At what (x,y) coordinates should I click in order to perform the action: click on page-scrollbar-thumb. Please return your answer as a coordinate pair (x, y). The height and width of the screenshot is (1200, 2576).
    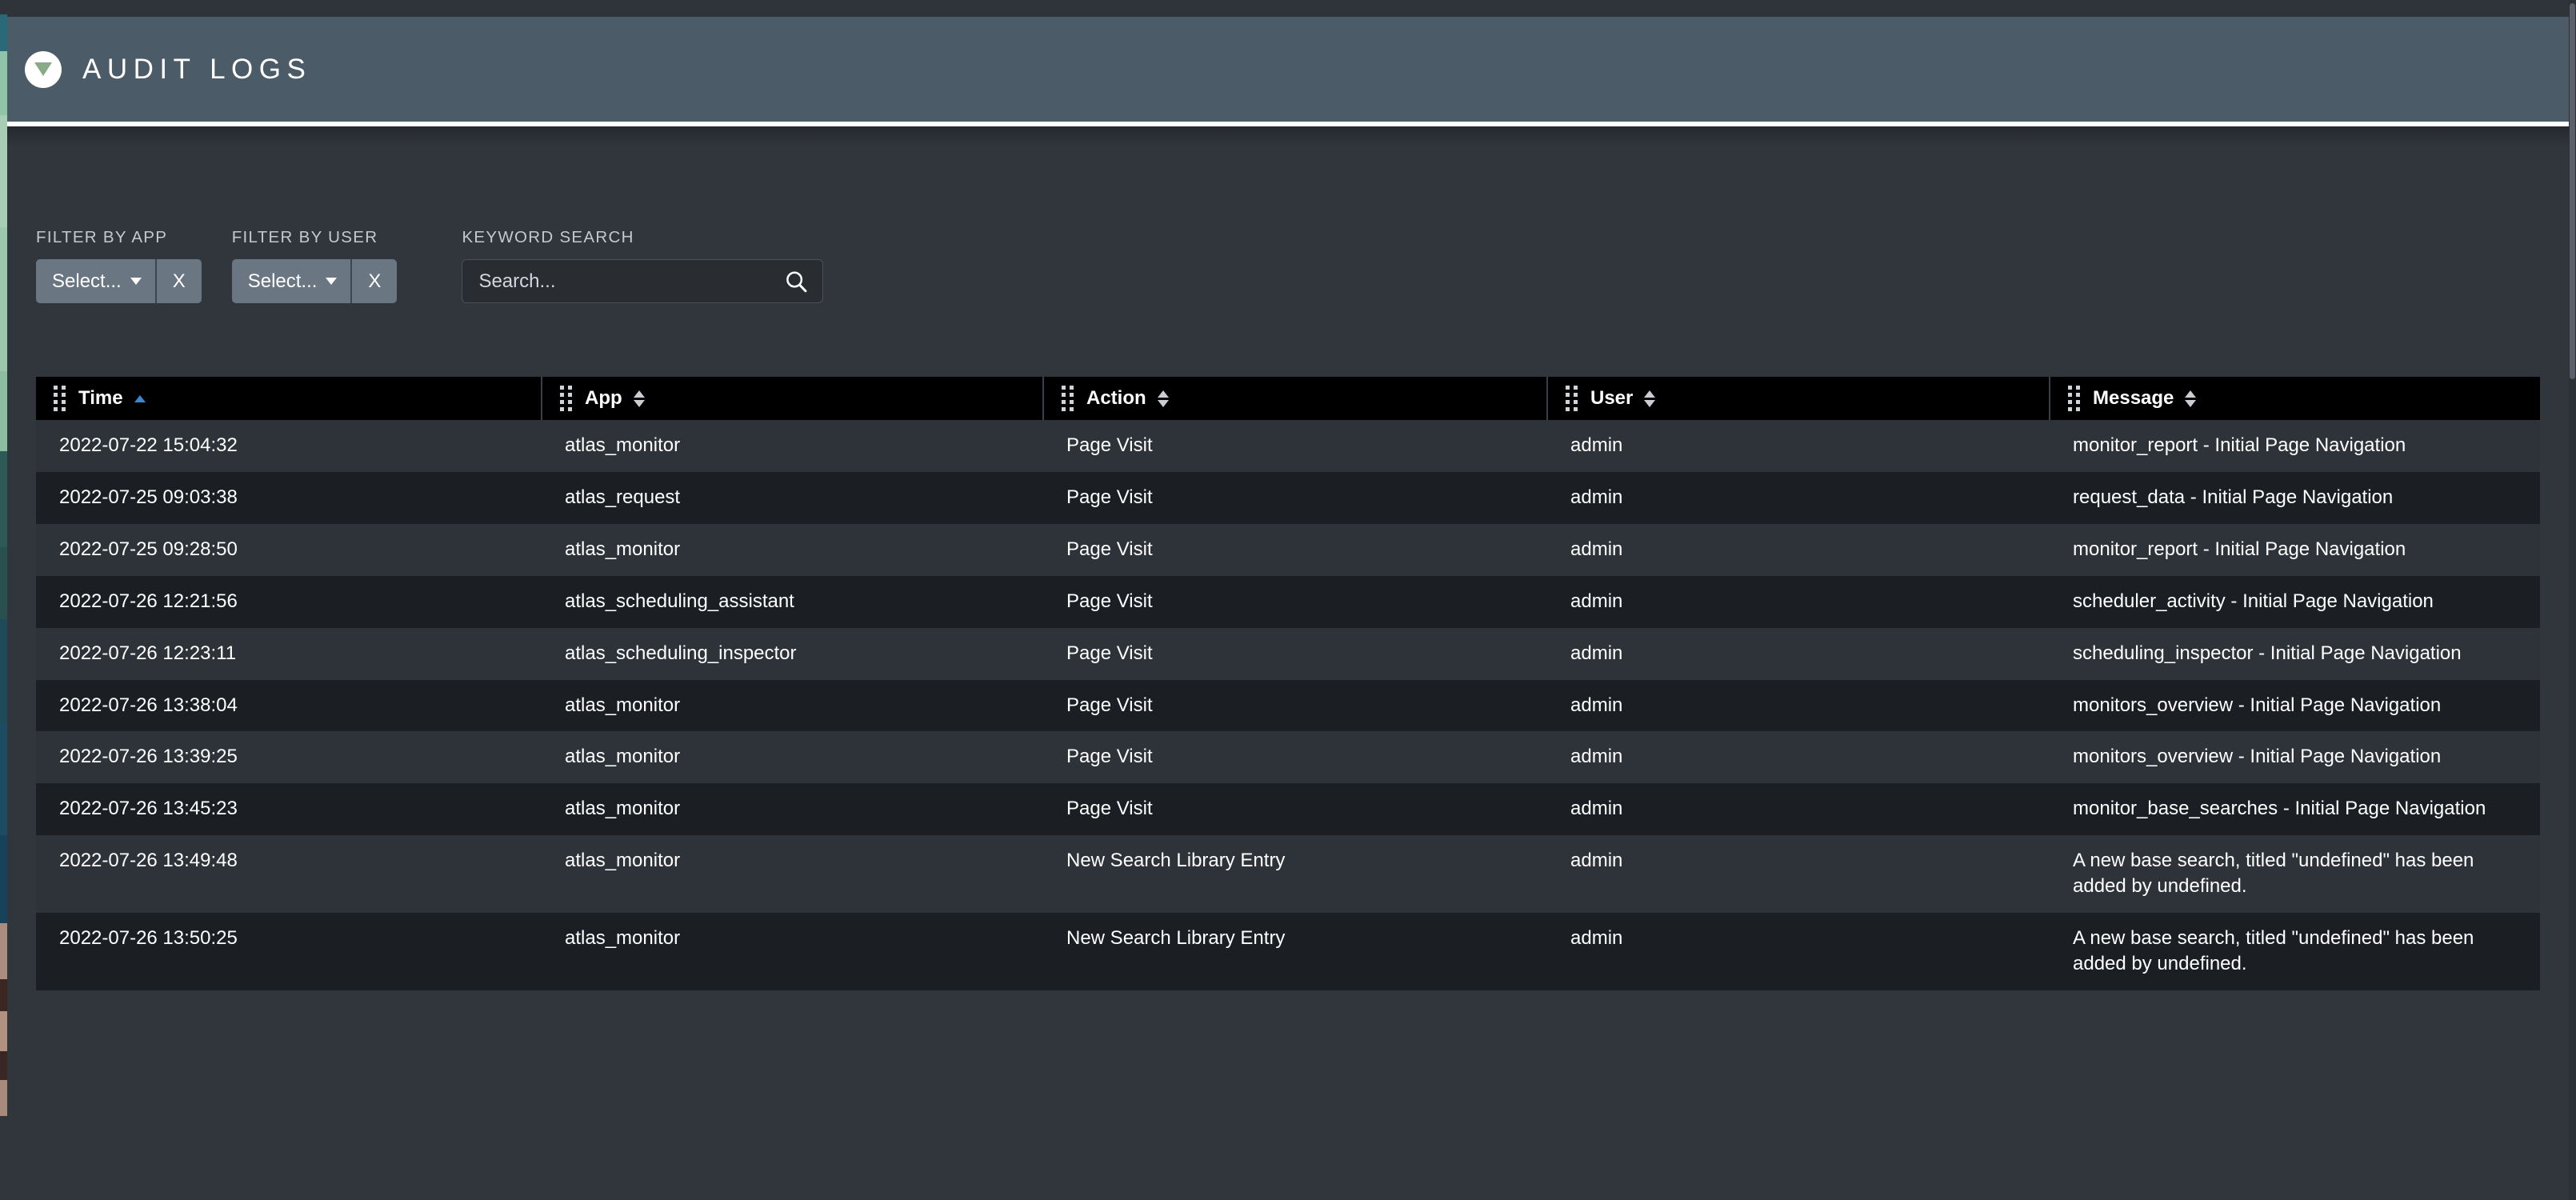
    Looking at the image, I should click on (2572, 191).